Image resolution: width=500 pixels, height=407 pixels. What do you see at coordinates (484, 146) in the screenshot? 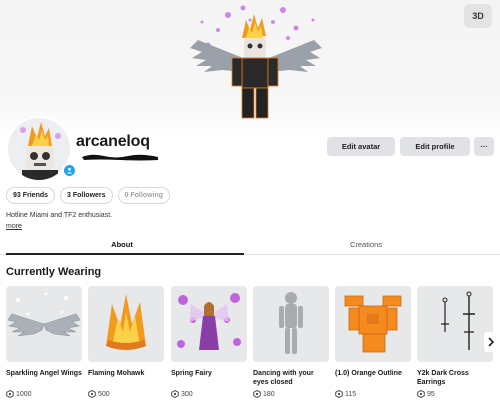
I see `more-options-button: ···` at bounding box center [484, 146].